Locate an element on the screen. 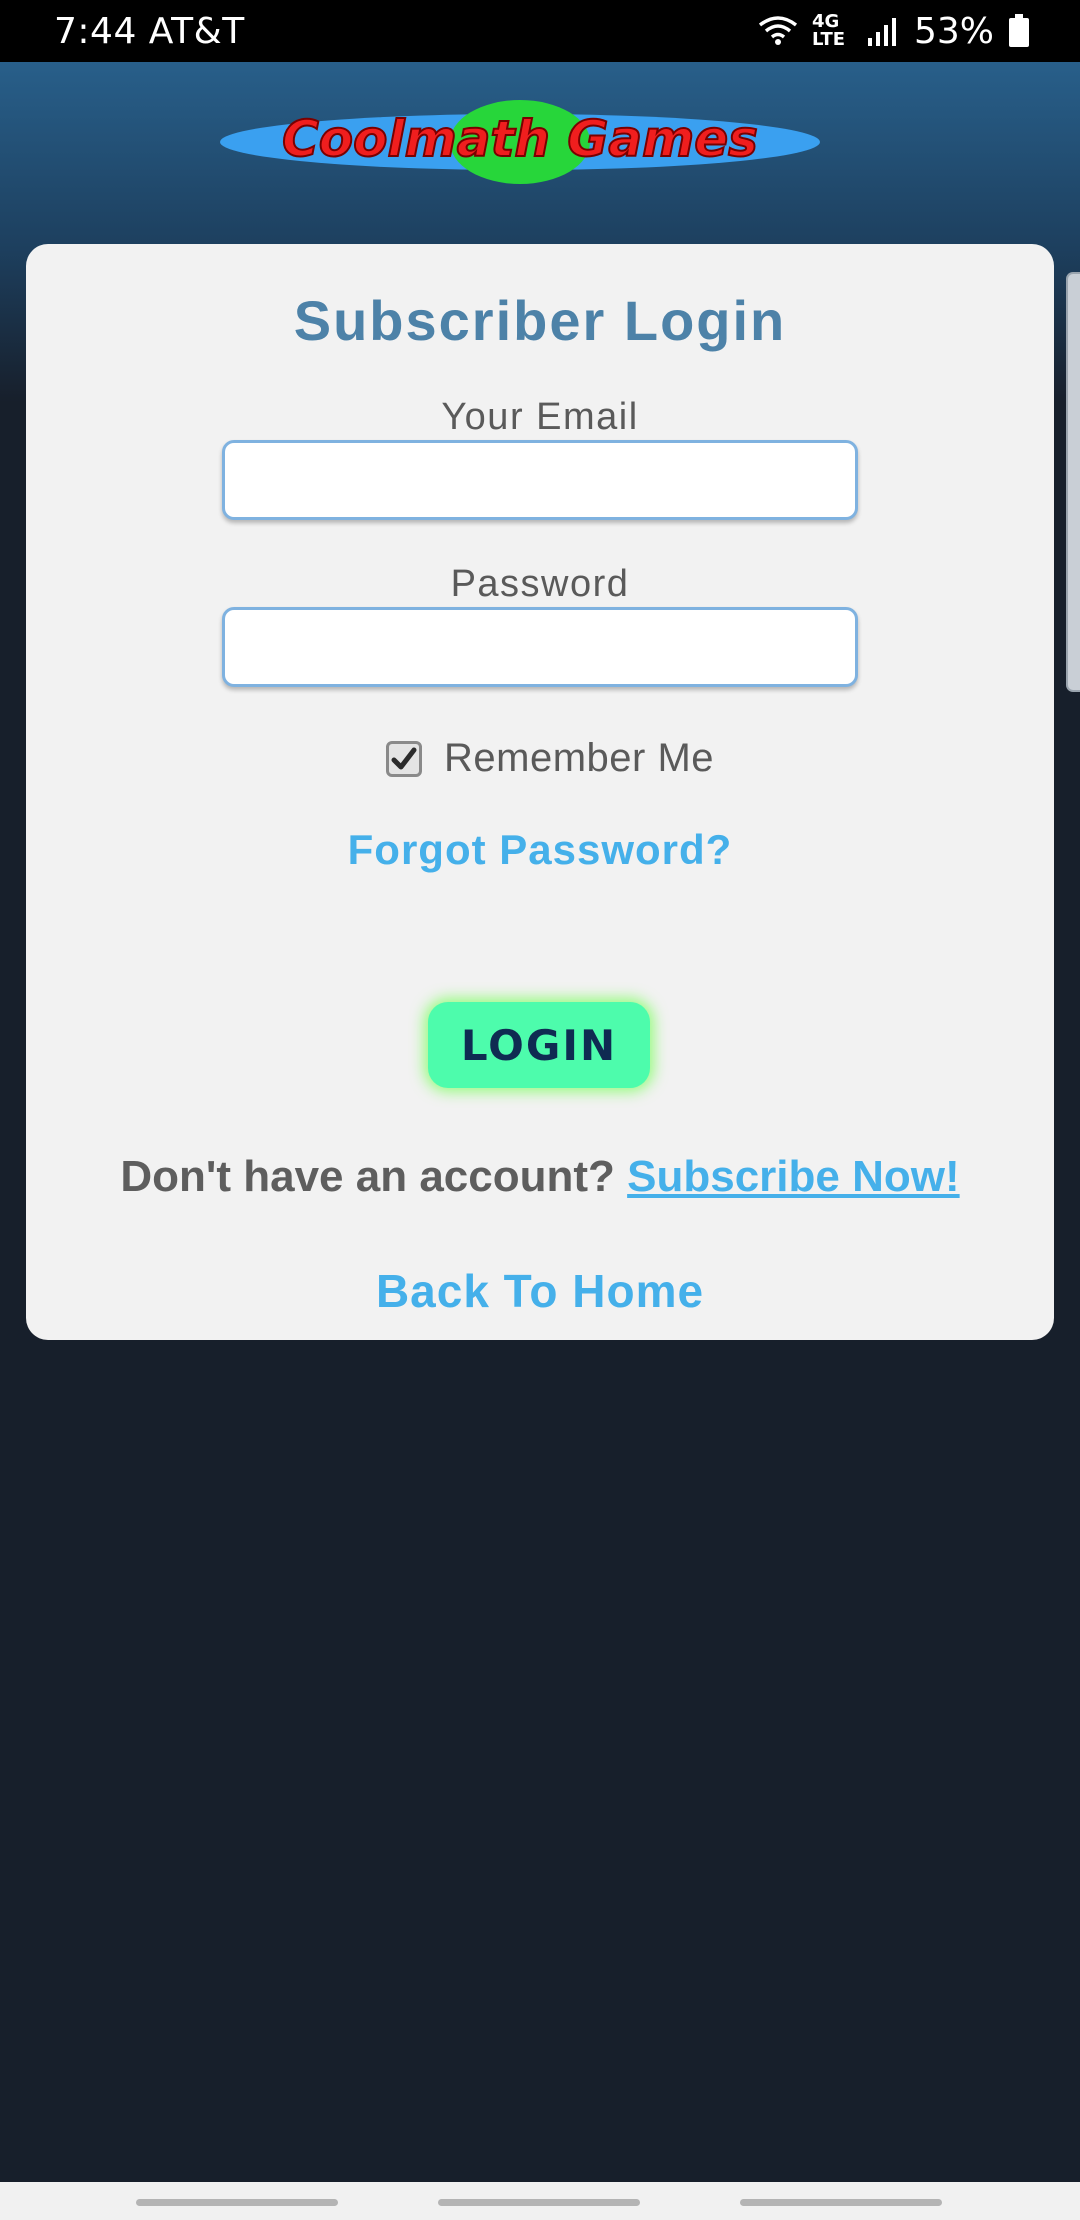 The image size is (1080, 2220). system-nav-bar is located at coordinates (540, 2201).